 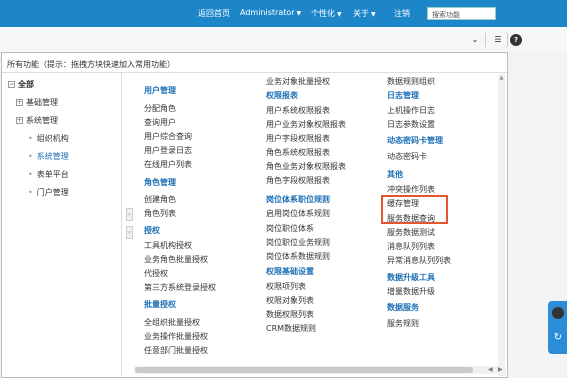 I want to click on double-chevron-down-icon: ⌄, so click(x=475, y=40).